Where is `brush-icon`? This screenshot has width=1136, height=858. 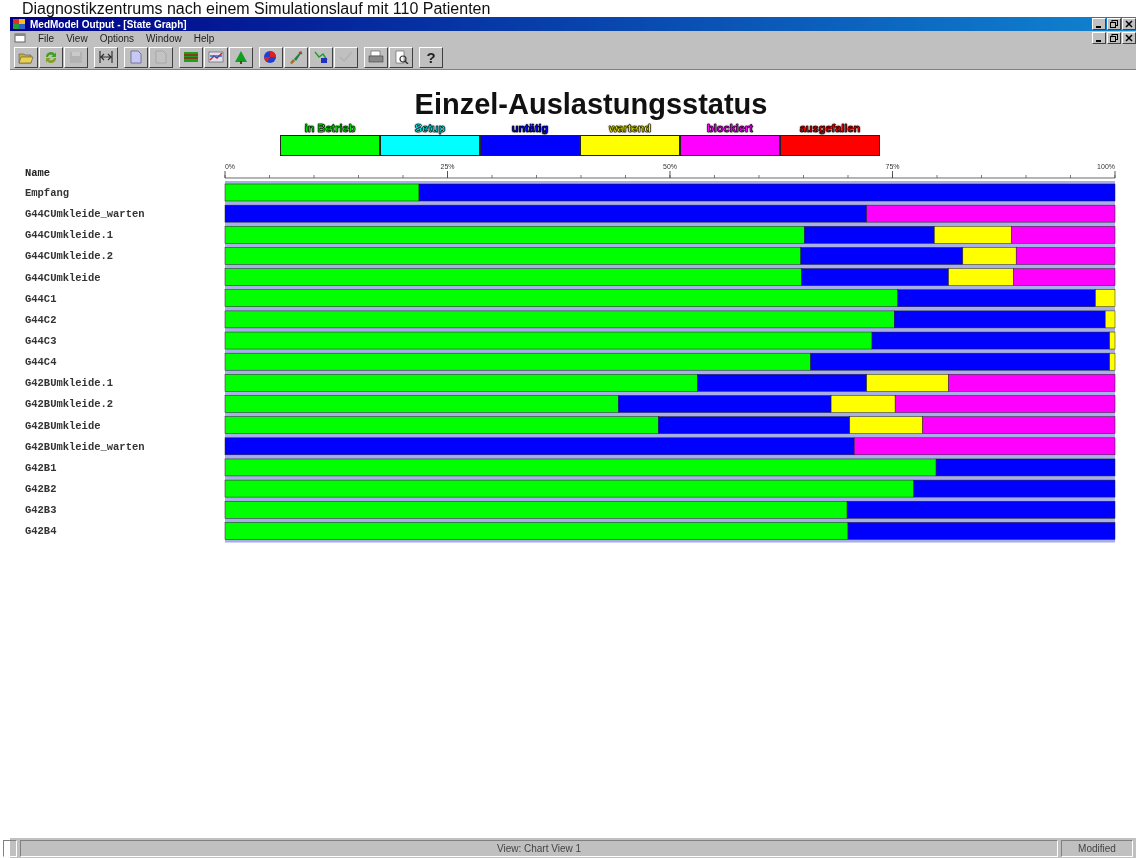
brush-icon is located at coordinates (296, 57).